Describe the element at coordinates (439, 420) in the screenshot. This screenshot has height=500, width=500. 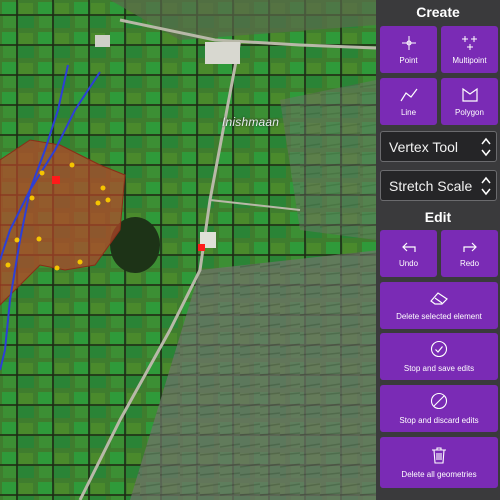
I see `stop-discard-label: Stop and discard edits` at that location.